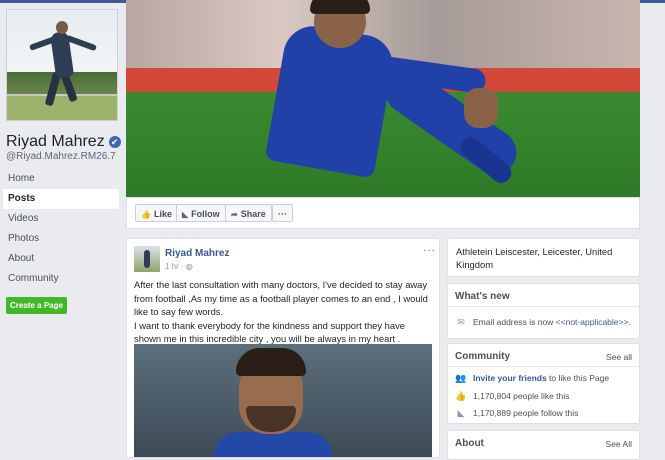 This screenshot has height=460, width=665. What do you see at coordinates (282, 213) in the screenshot?
I see `more-options-button: ···` at bounding box center [282, 213].